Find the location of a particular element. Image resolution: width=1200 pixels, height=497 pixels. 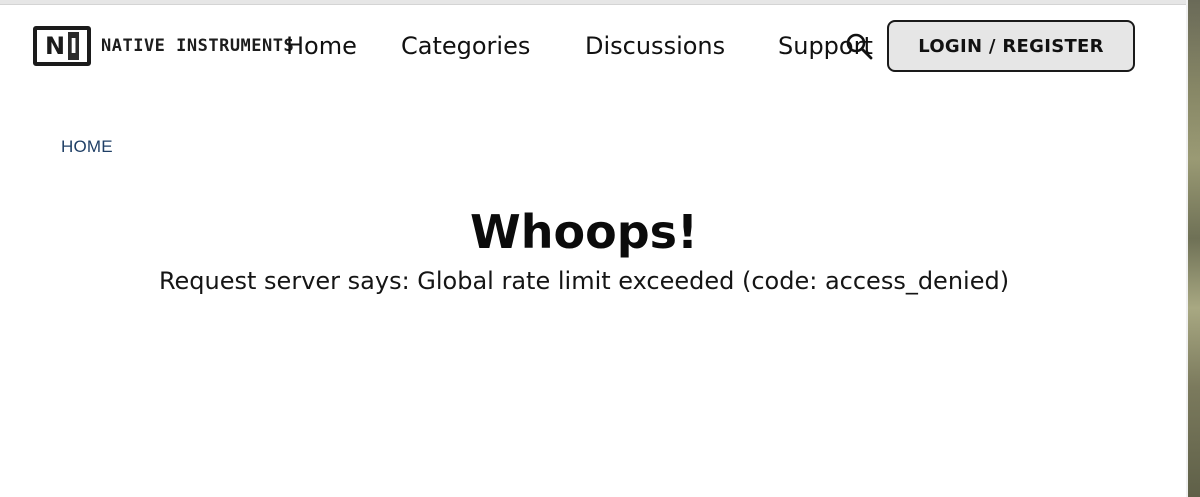

nav-item-home: Home is located at coordinates (321, 46).